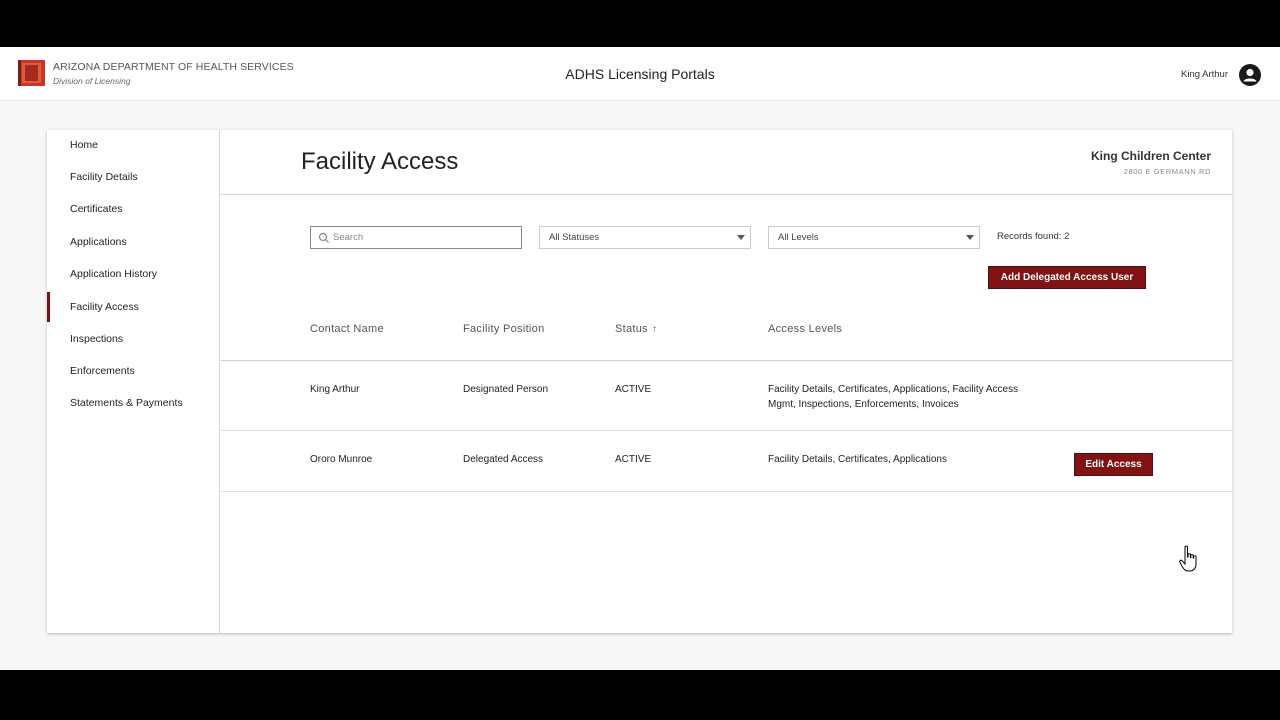 This screenshot has height=720, width=1280. Describe the element at coordinates (874, 237) in the screenshot. I see `level-filter-select: All Levels` at that location.